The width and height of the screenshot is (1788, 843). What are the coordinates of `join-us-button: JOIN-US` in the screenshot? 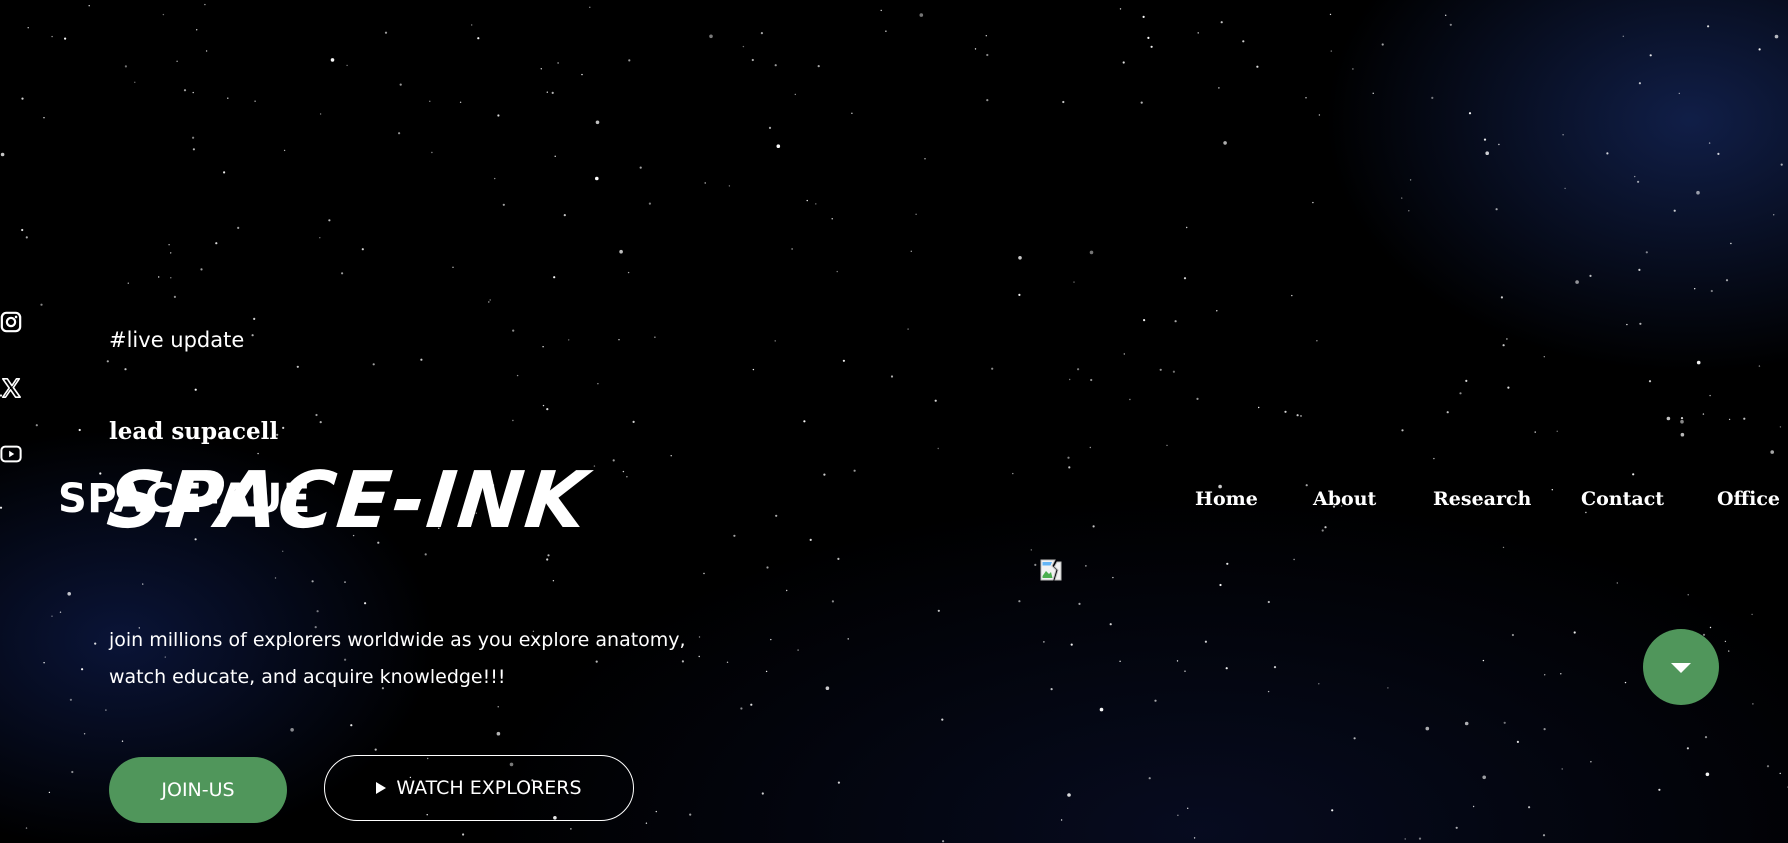 It's located at (198, 790).